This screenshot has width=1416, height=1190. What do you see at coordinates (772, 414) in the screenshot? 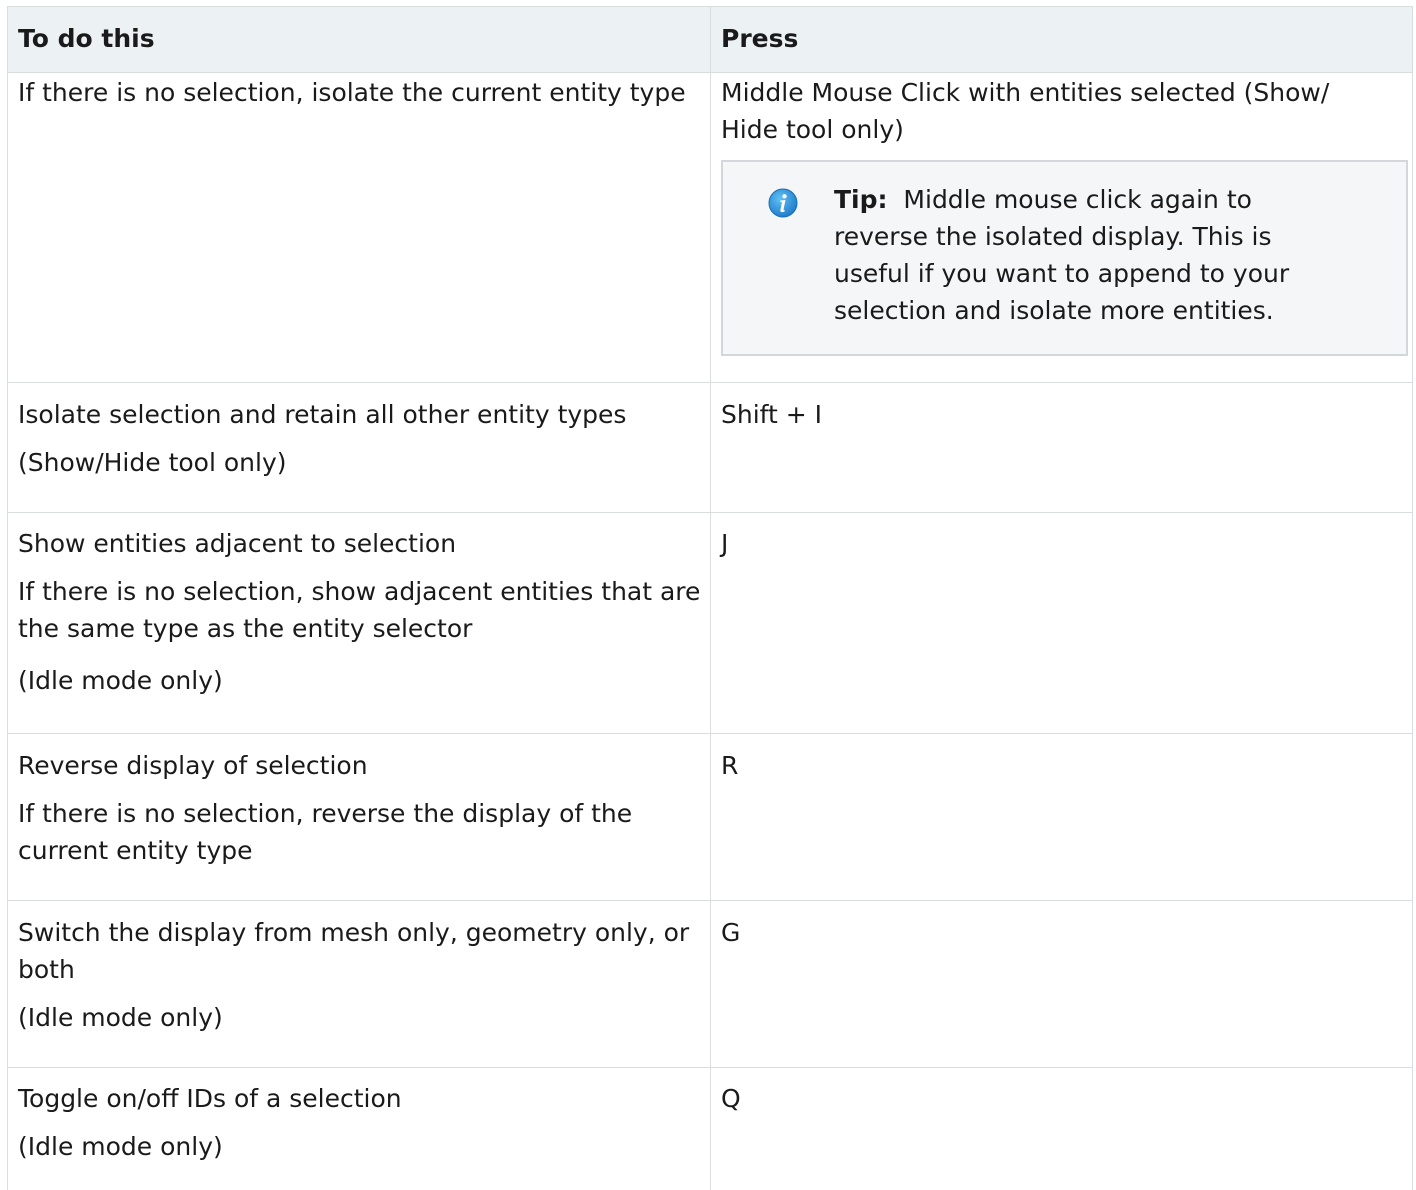
I see `press-text: Shift + I` at bounding box center [772, 414].